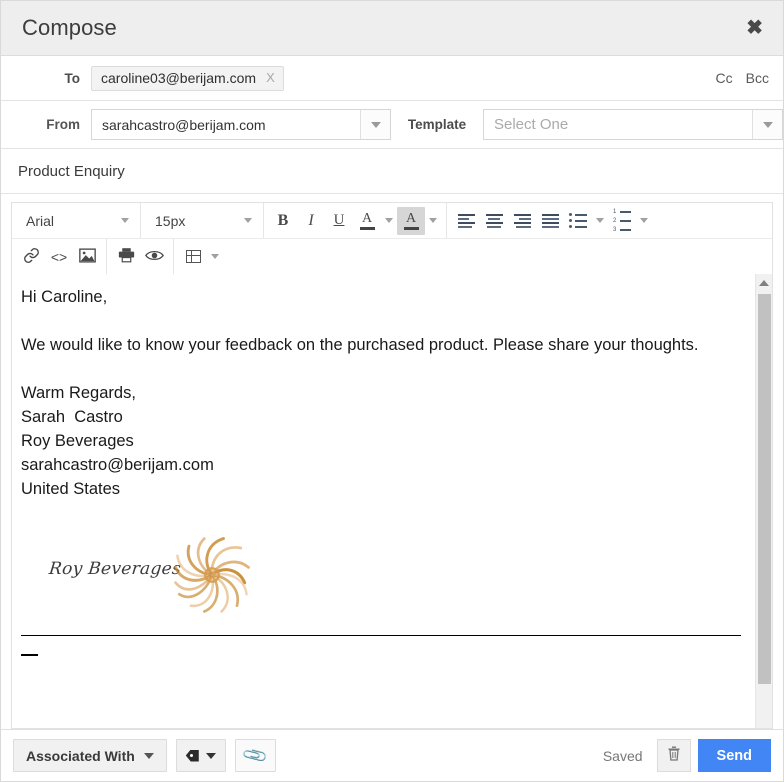 This screenshot has height=782, width=784. I want to click on delete-draft-button, so click(673, 755).